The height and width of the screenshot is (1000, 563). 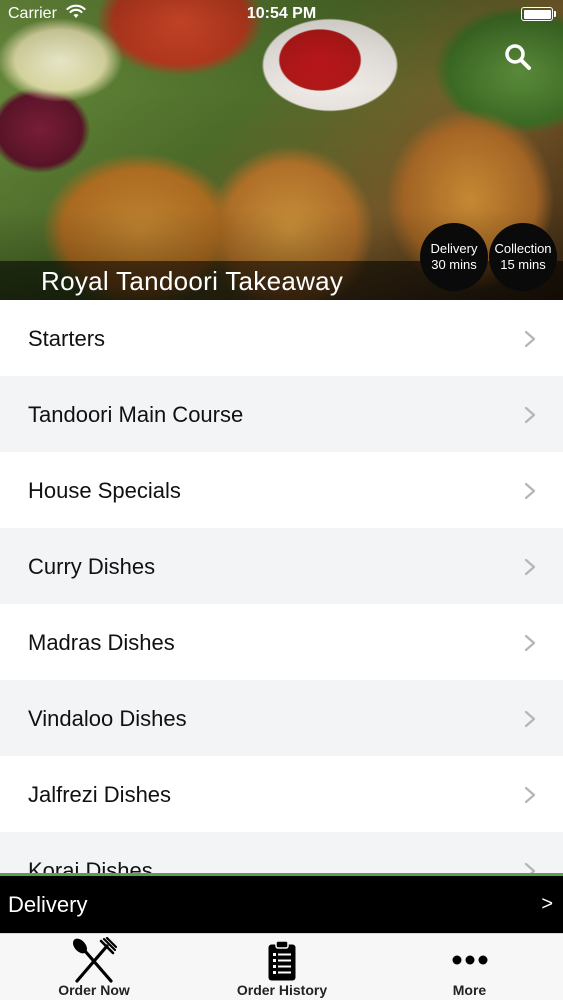 I want to click on menu-item-starters: Starters, so click(x=281, y=338).